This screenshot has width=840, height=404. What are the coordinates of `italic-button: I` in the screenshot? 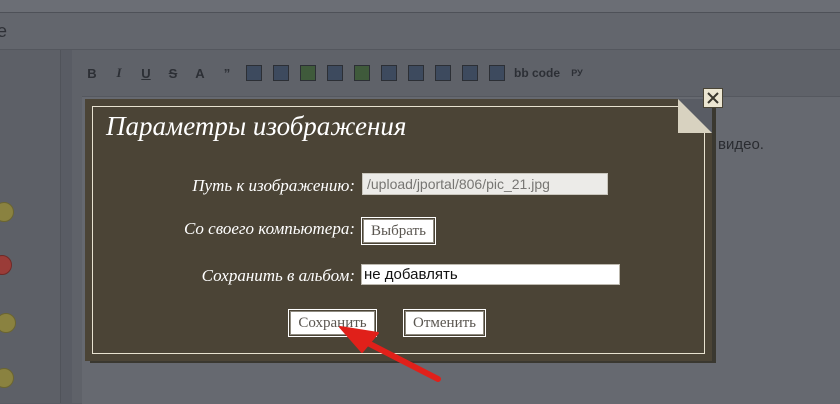 It's located at (119, 73).